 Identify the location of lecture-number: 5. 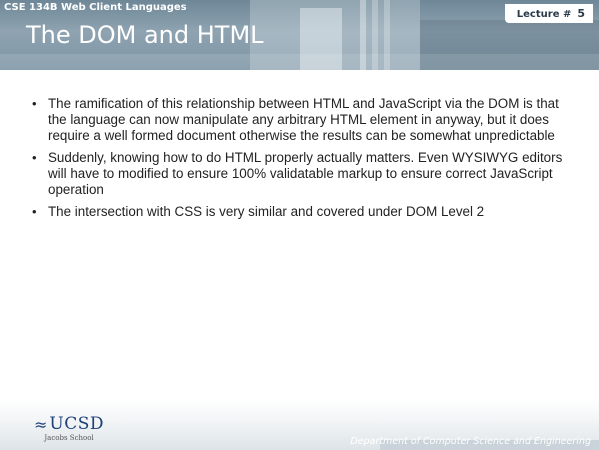
(581, 13).